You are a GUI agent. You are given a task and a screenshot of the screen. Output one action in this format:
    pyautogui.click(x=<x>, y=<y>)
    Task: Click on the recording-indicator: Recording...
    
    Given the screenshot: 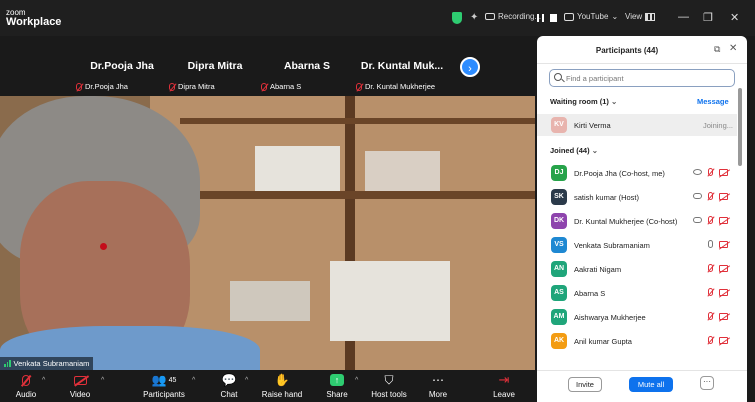 What is the action you would take?
    pyautogui.click(x=513, y=16)
    